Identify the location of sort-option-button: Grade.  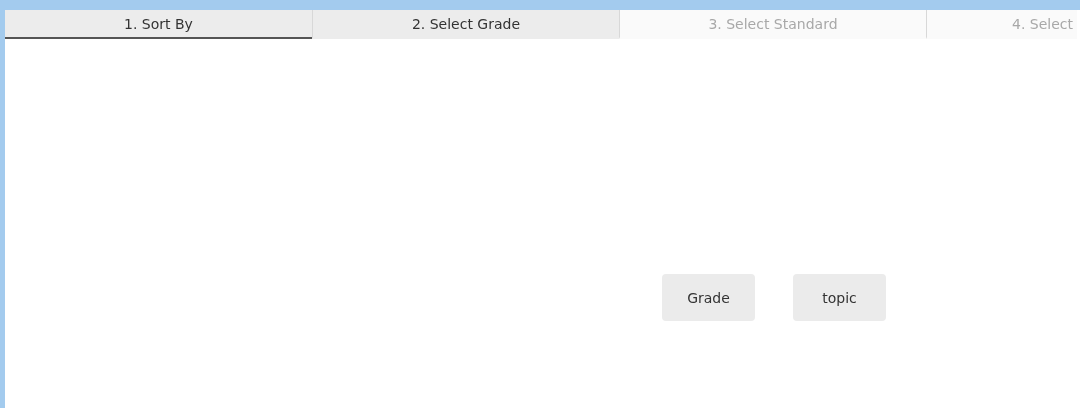
(708, 297).